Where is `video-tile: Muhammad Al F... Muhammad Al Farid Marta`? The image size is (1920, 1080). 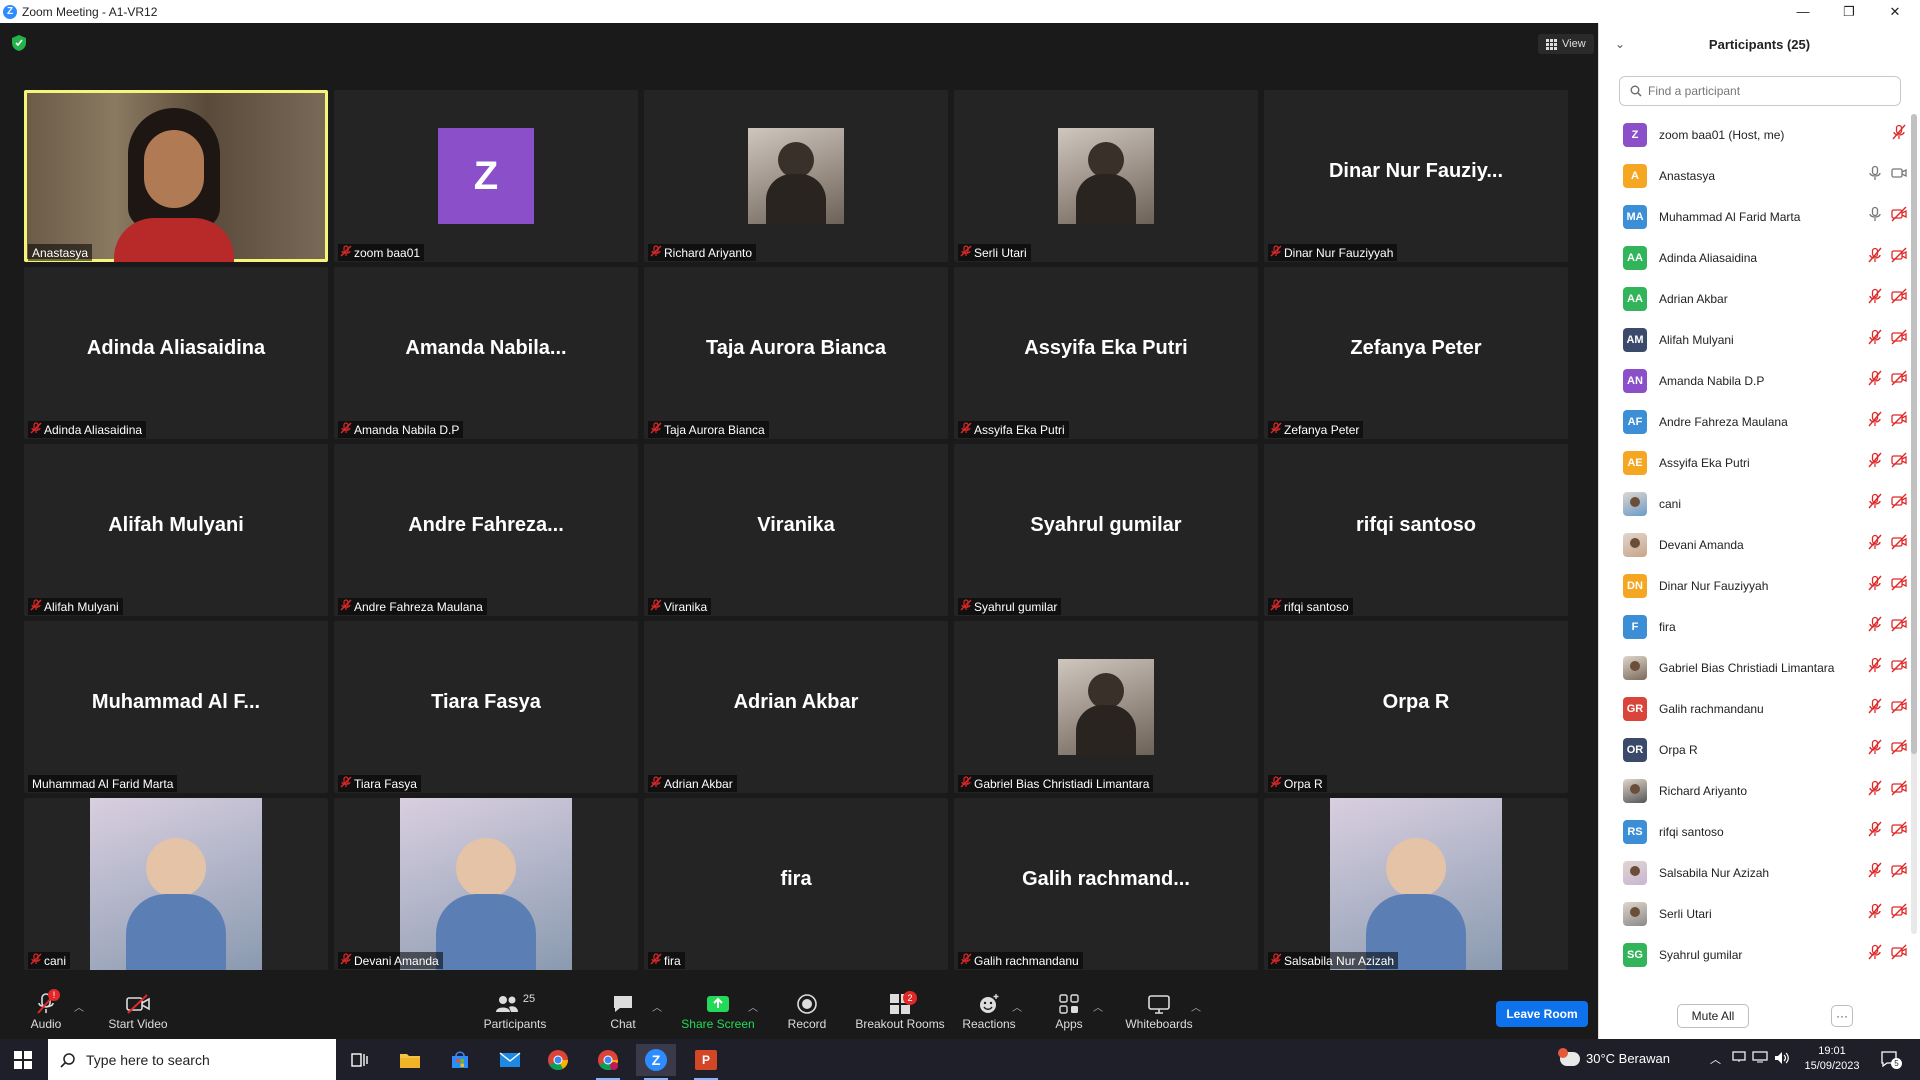 video-tile: Muhammad Al F... Muhammad Al Farid Marta is located at coordinates (176, 707).